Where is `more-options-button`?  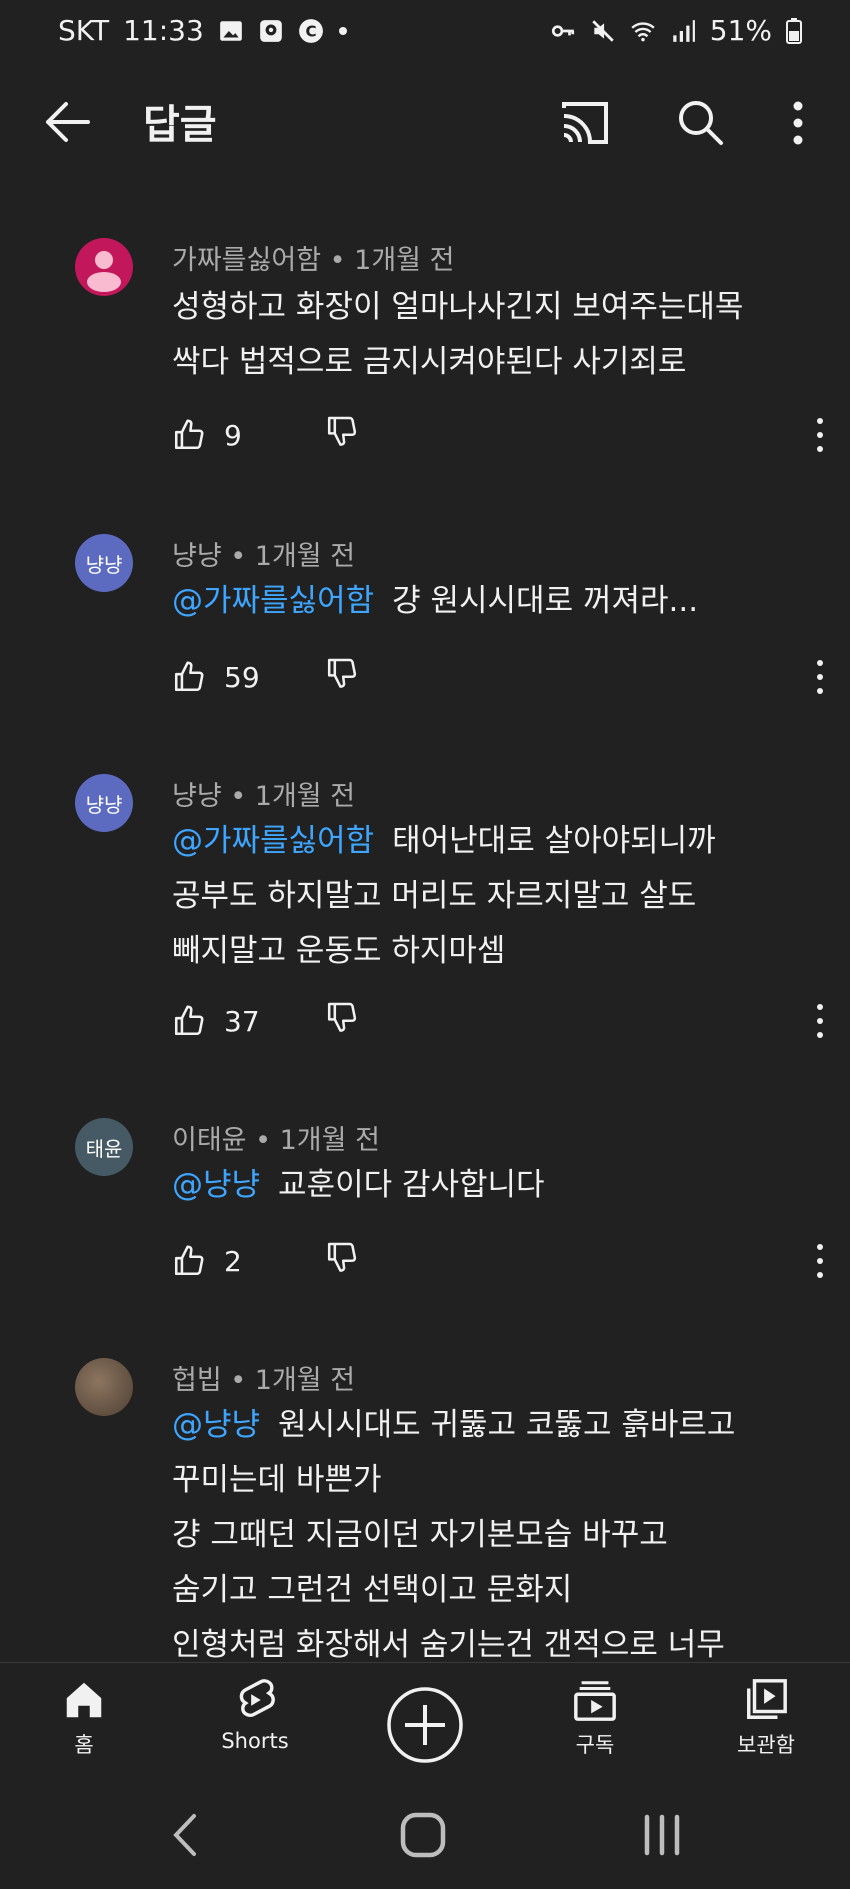 more-options-button is located at coordinates (798, 123).